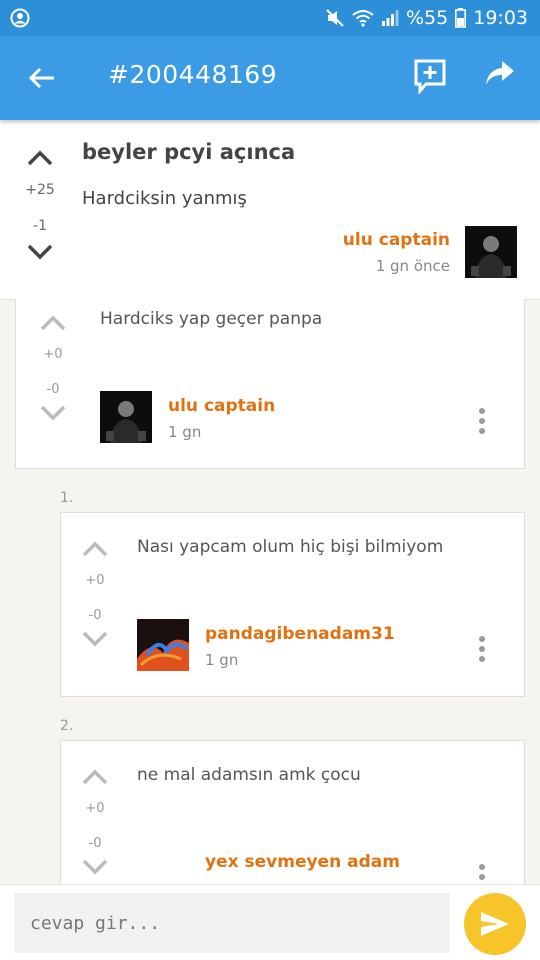  I want to click on reply-index: 1., so click(67, 498).